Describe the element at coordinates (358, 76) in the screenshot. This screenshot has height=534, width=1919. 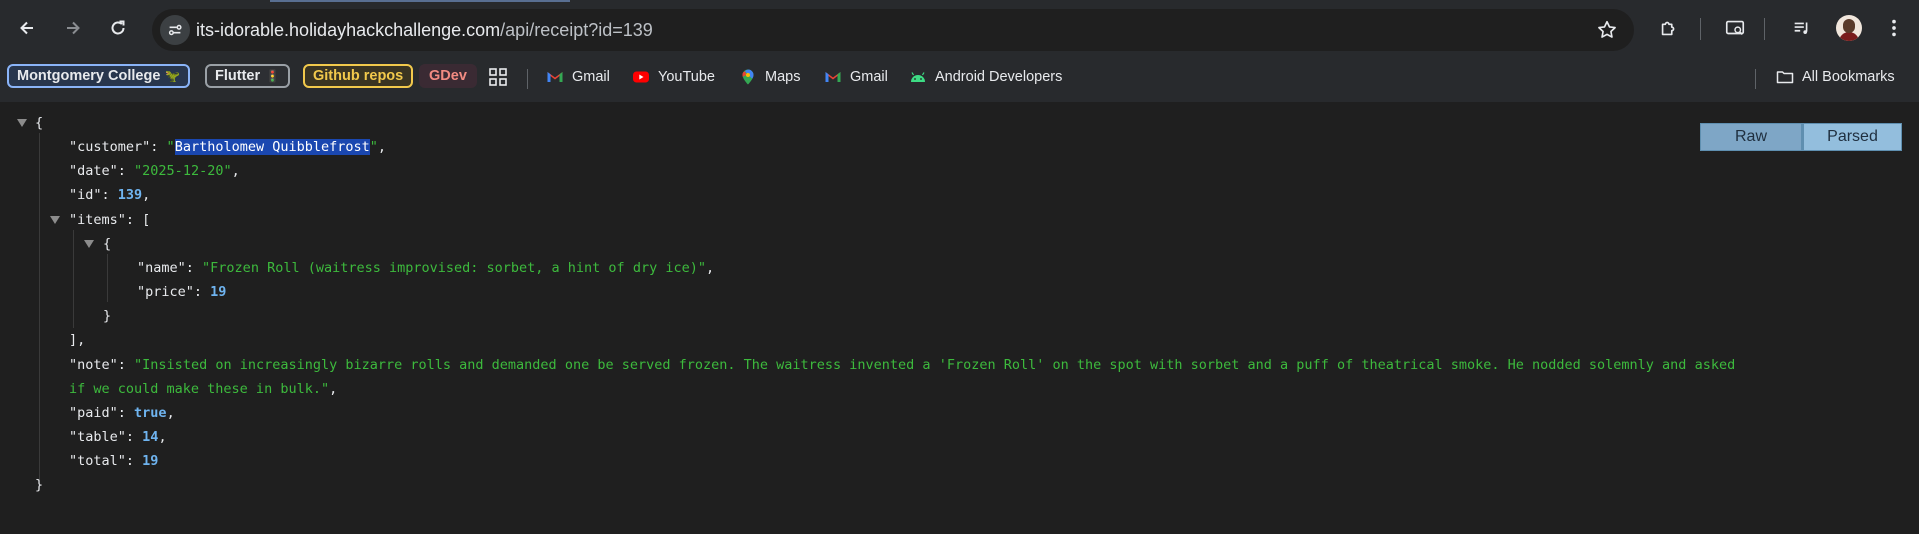
I see `bookmark-folder-github-repos: Github repos` at that location.